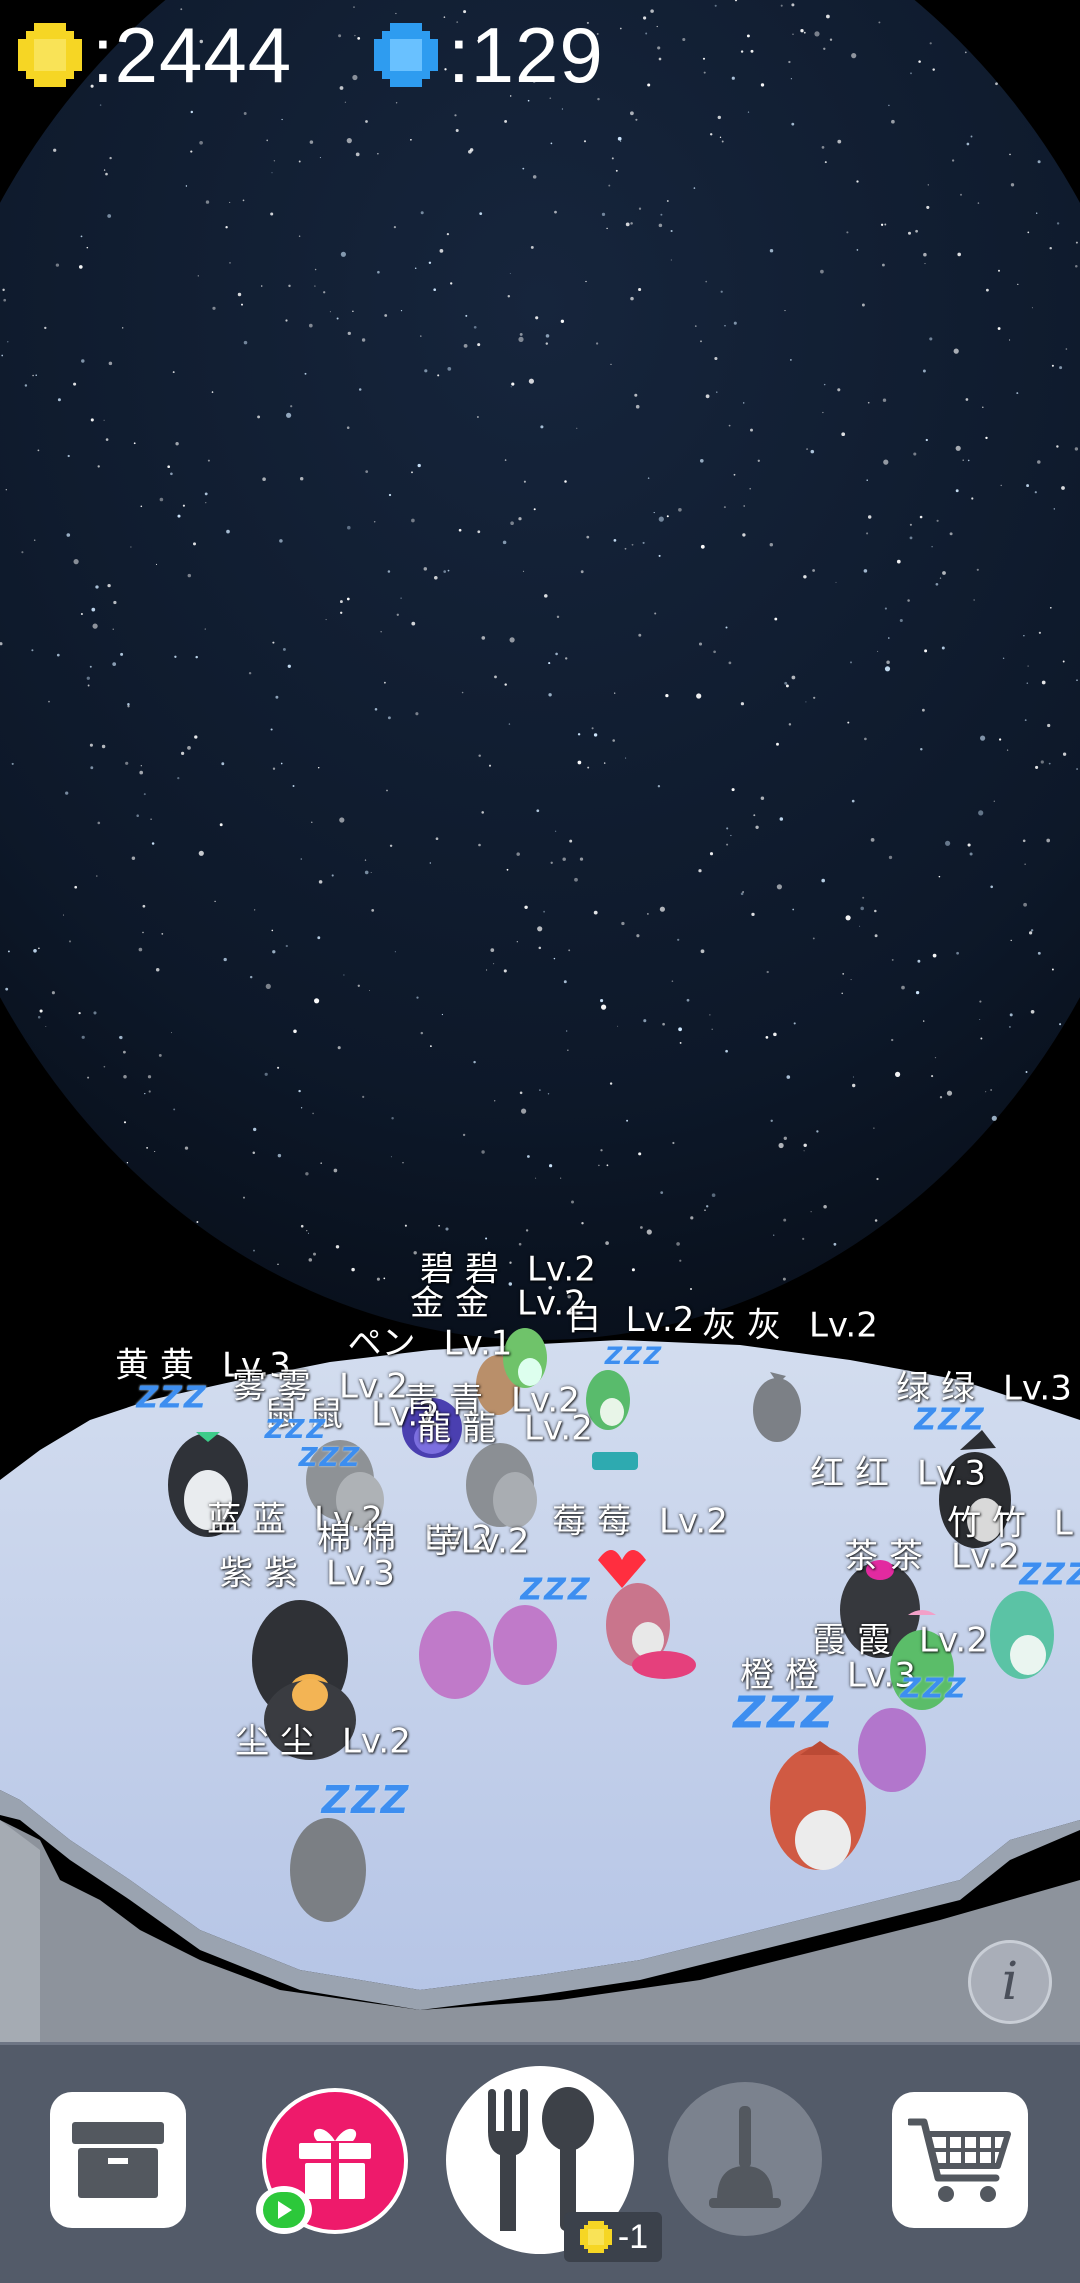  I want to click on info-button: i, so click(1010, 1982).